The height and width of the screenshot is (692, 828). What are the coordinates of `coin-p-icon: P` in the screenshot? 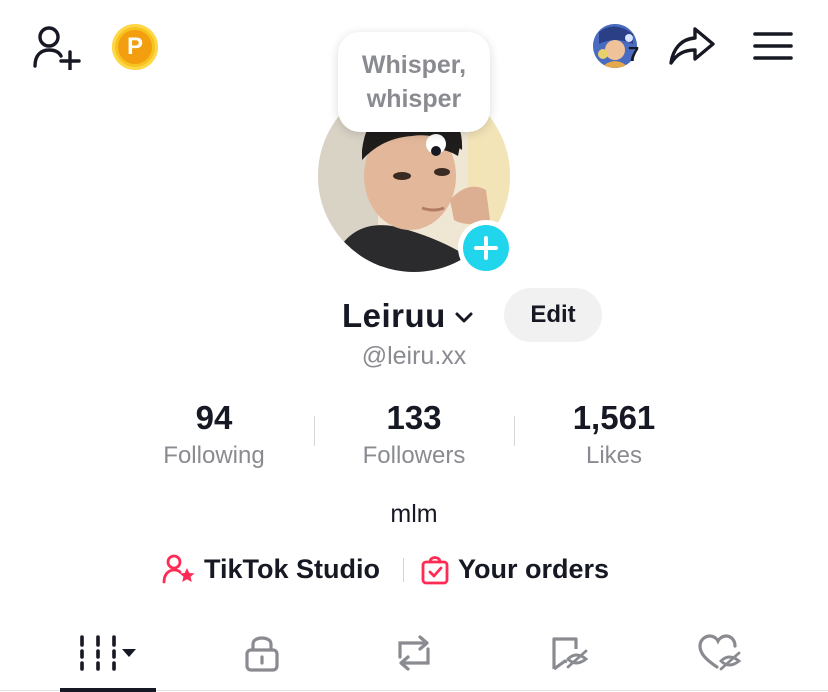 It's located at (135, 47).